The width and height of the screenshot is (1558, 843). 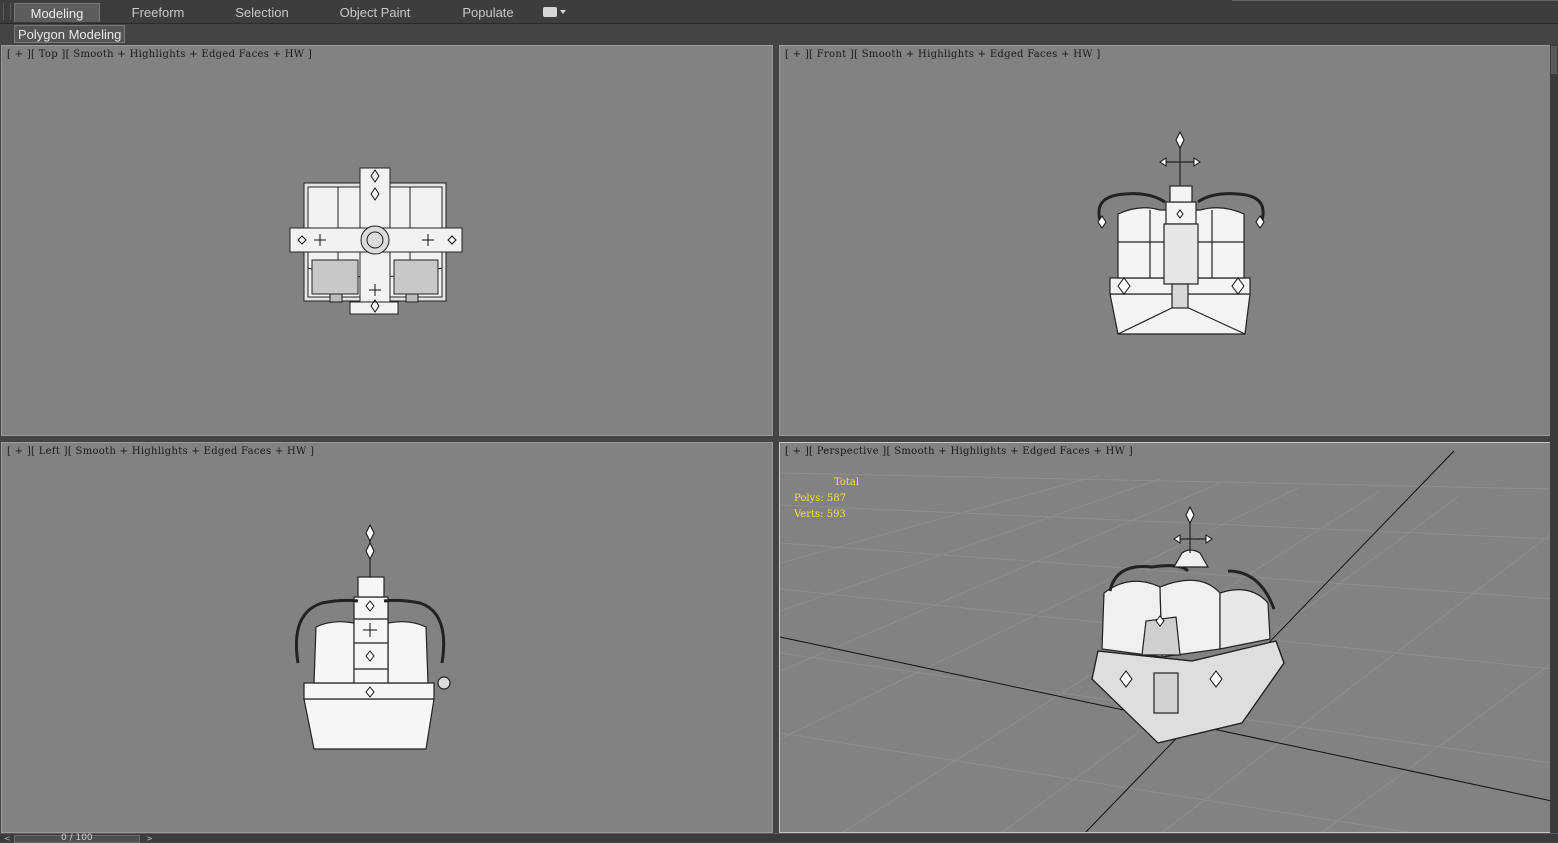 I want to click on chevron-down-icon, so click(x=563, y=12).